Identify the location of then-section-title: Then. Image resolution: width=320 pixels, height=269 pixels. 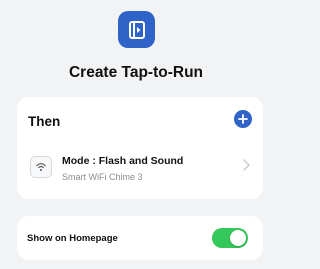
(44, 121).